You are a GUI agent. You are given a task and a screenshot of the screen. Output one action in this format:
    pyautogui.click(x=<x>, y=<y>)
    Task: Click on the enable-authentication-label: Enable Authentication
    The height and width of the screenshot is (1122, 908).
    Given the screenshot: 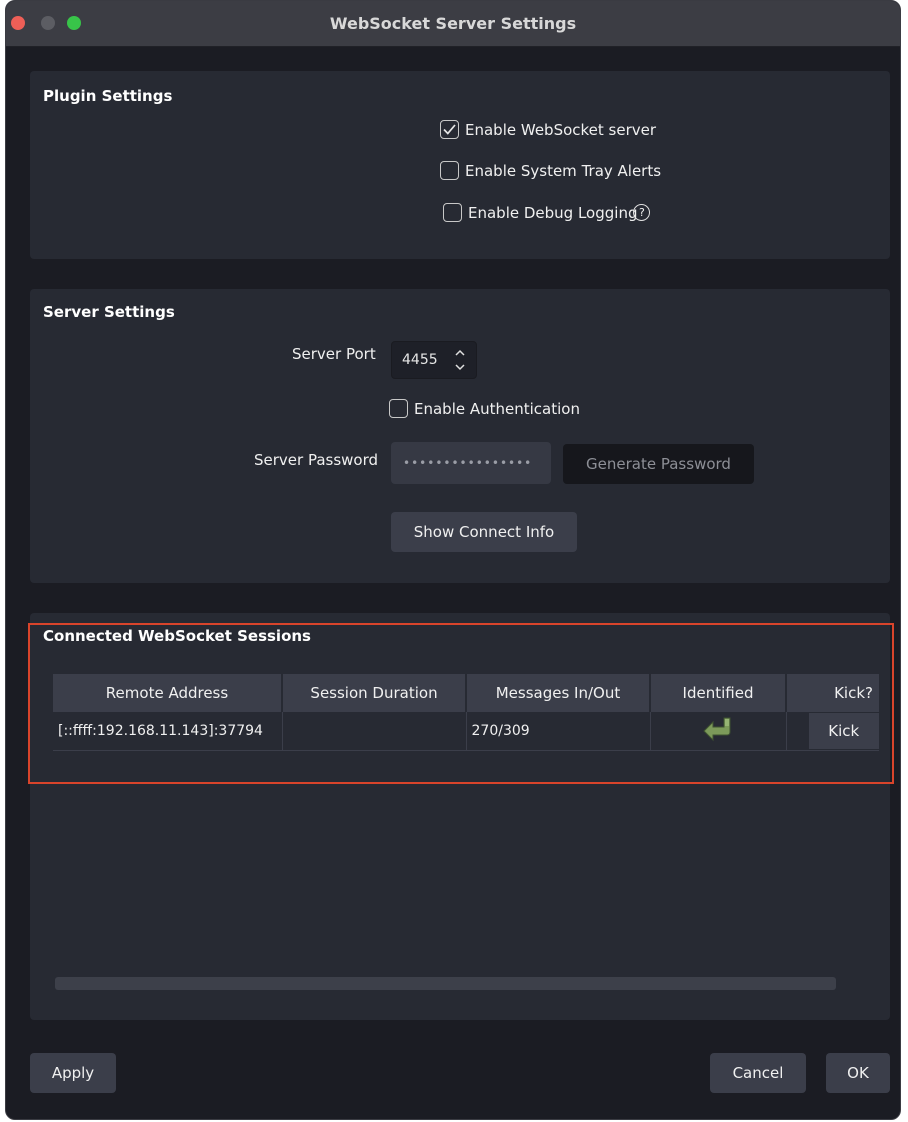 What is the action you would take?
    pyautogui.click(x=497, y=408)
    